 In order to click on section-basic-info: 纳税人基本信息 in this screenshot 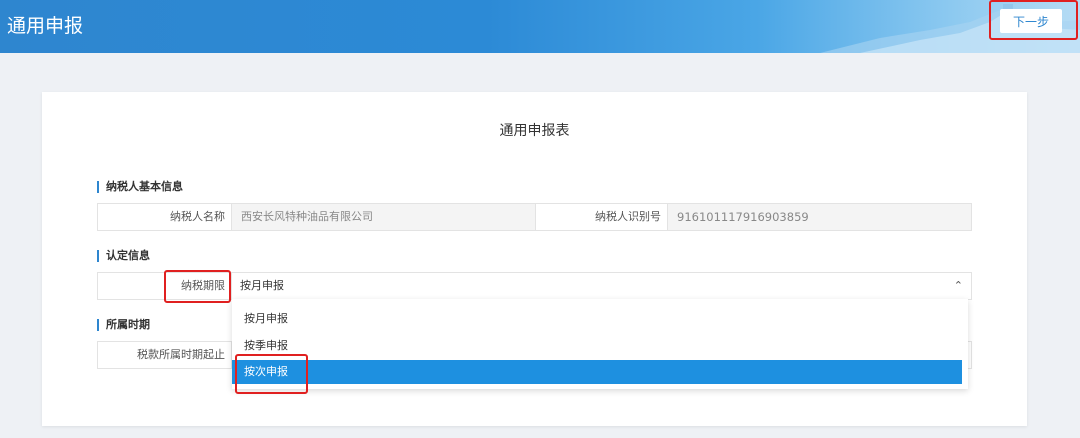, I will do `click(140, 187)`.